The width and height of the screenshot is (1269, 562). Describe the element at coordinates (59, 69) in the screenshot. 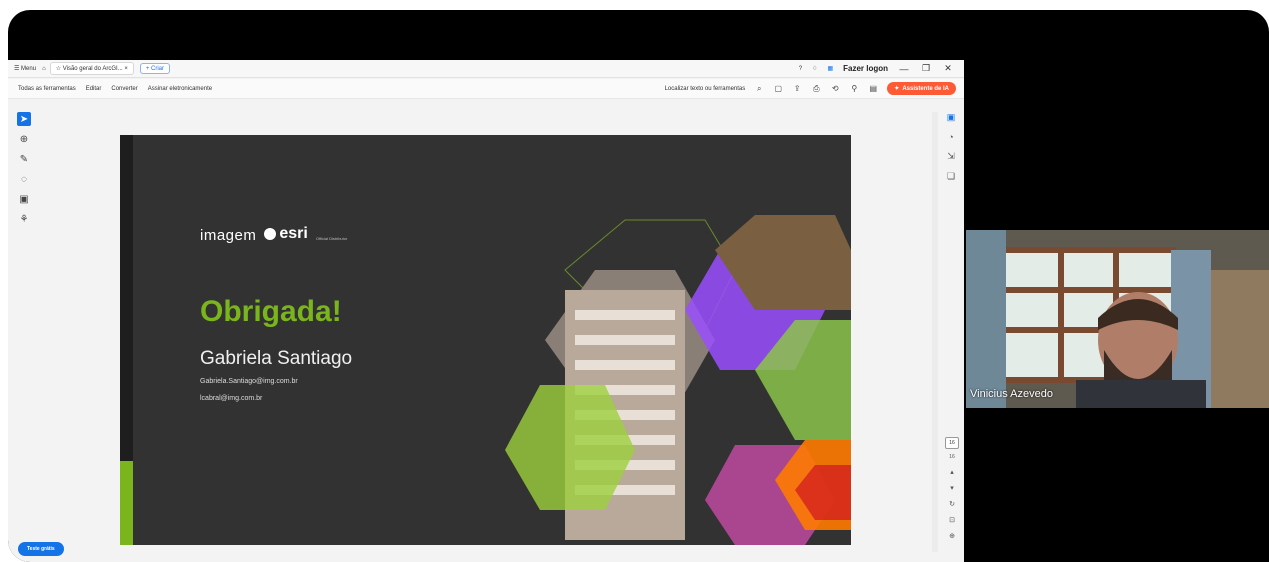

I see `star-icon: ☆` at that location.